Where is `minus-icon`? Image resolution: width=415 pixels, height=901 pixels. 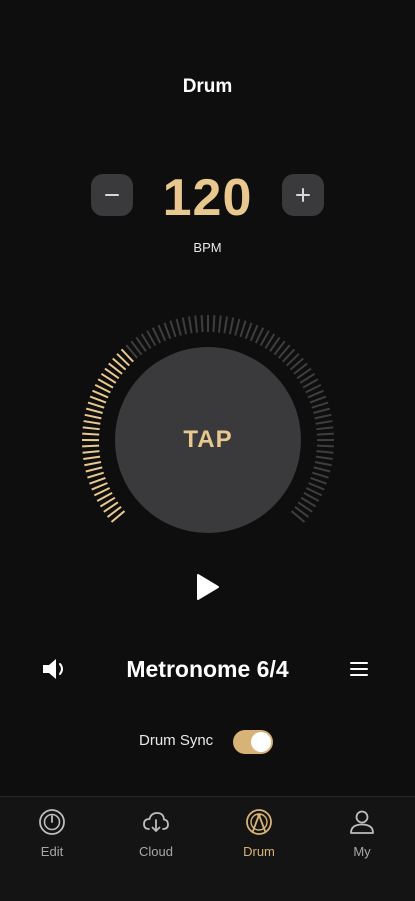
minus-icon is located at coordinates (112, 195).